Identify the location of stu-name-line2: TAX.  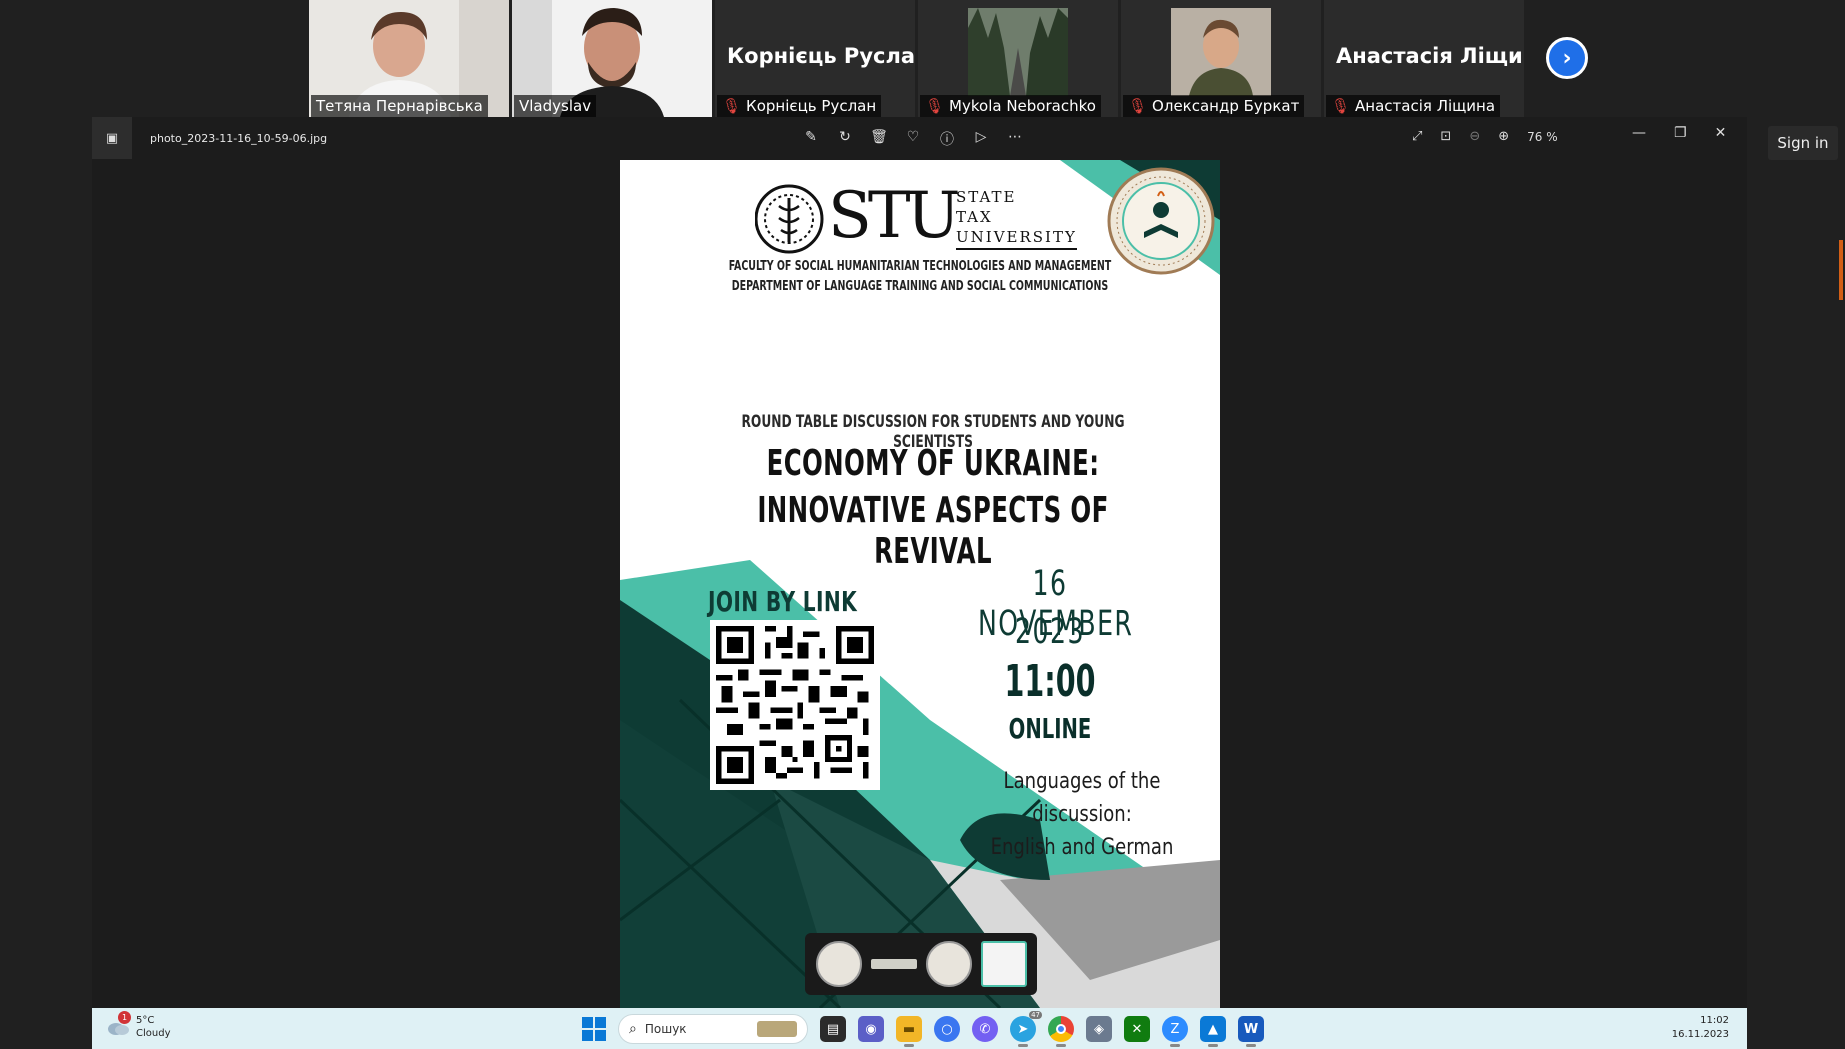
(974, 217).